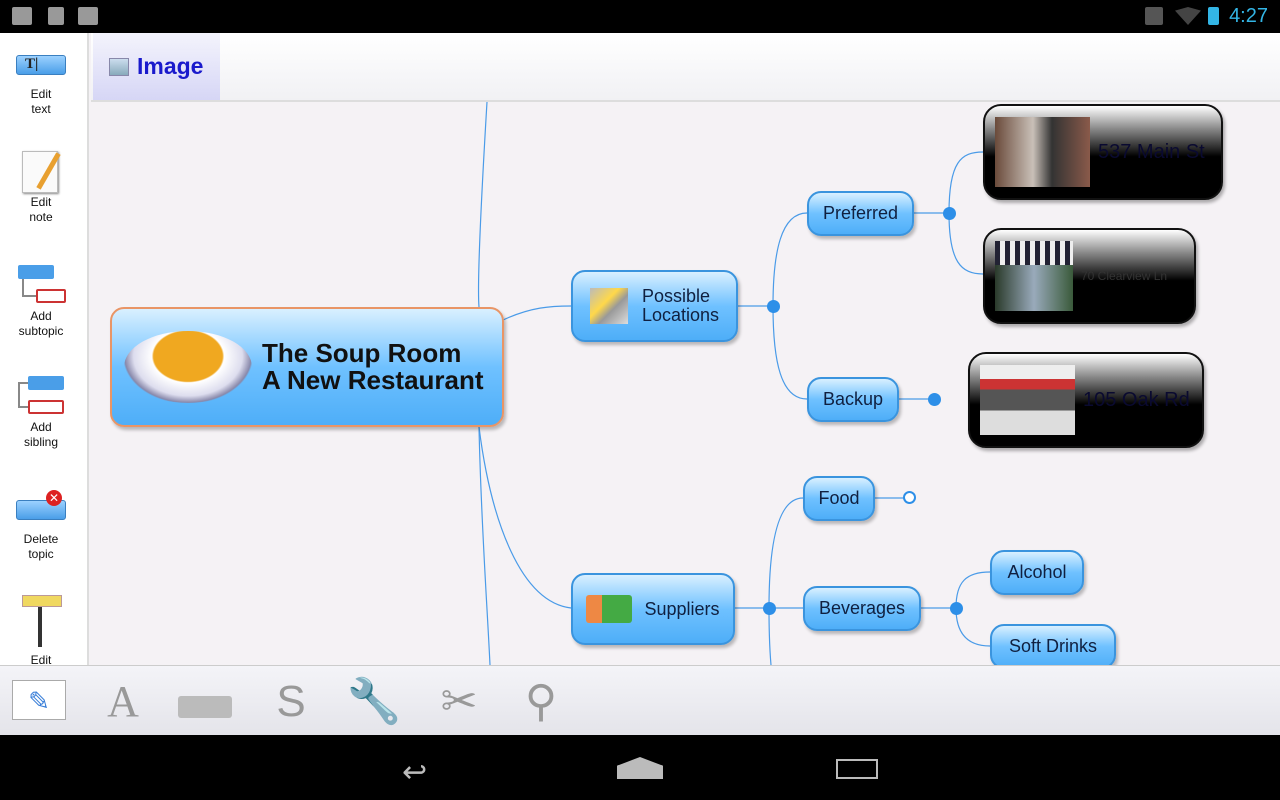  Describe the element at coordinates (291, 702) in the screenshot. I see `strikethrough-s-icon: S` at that location.